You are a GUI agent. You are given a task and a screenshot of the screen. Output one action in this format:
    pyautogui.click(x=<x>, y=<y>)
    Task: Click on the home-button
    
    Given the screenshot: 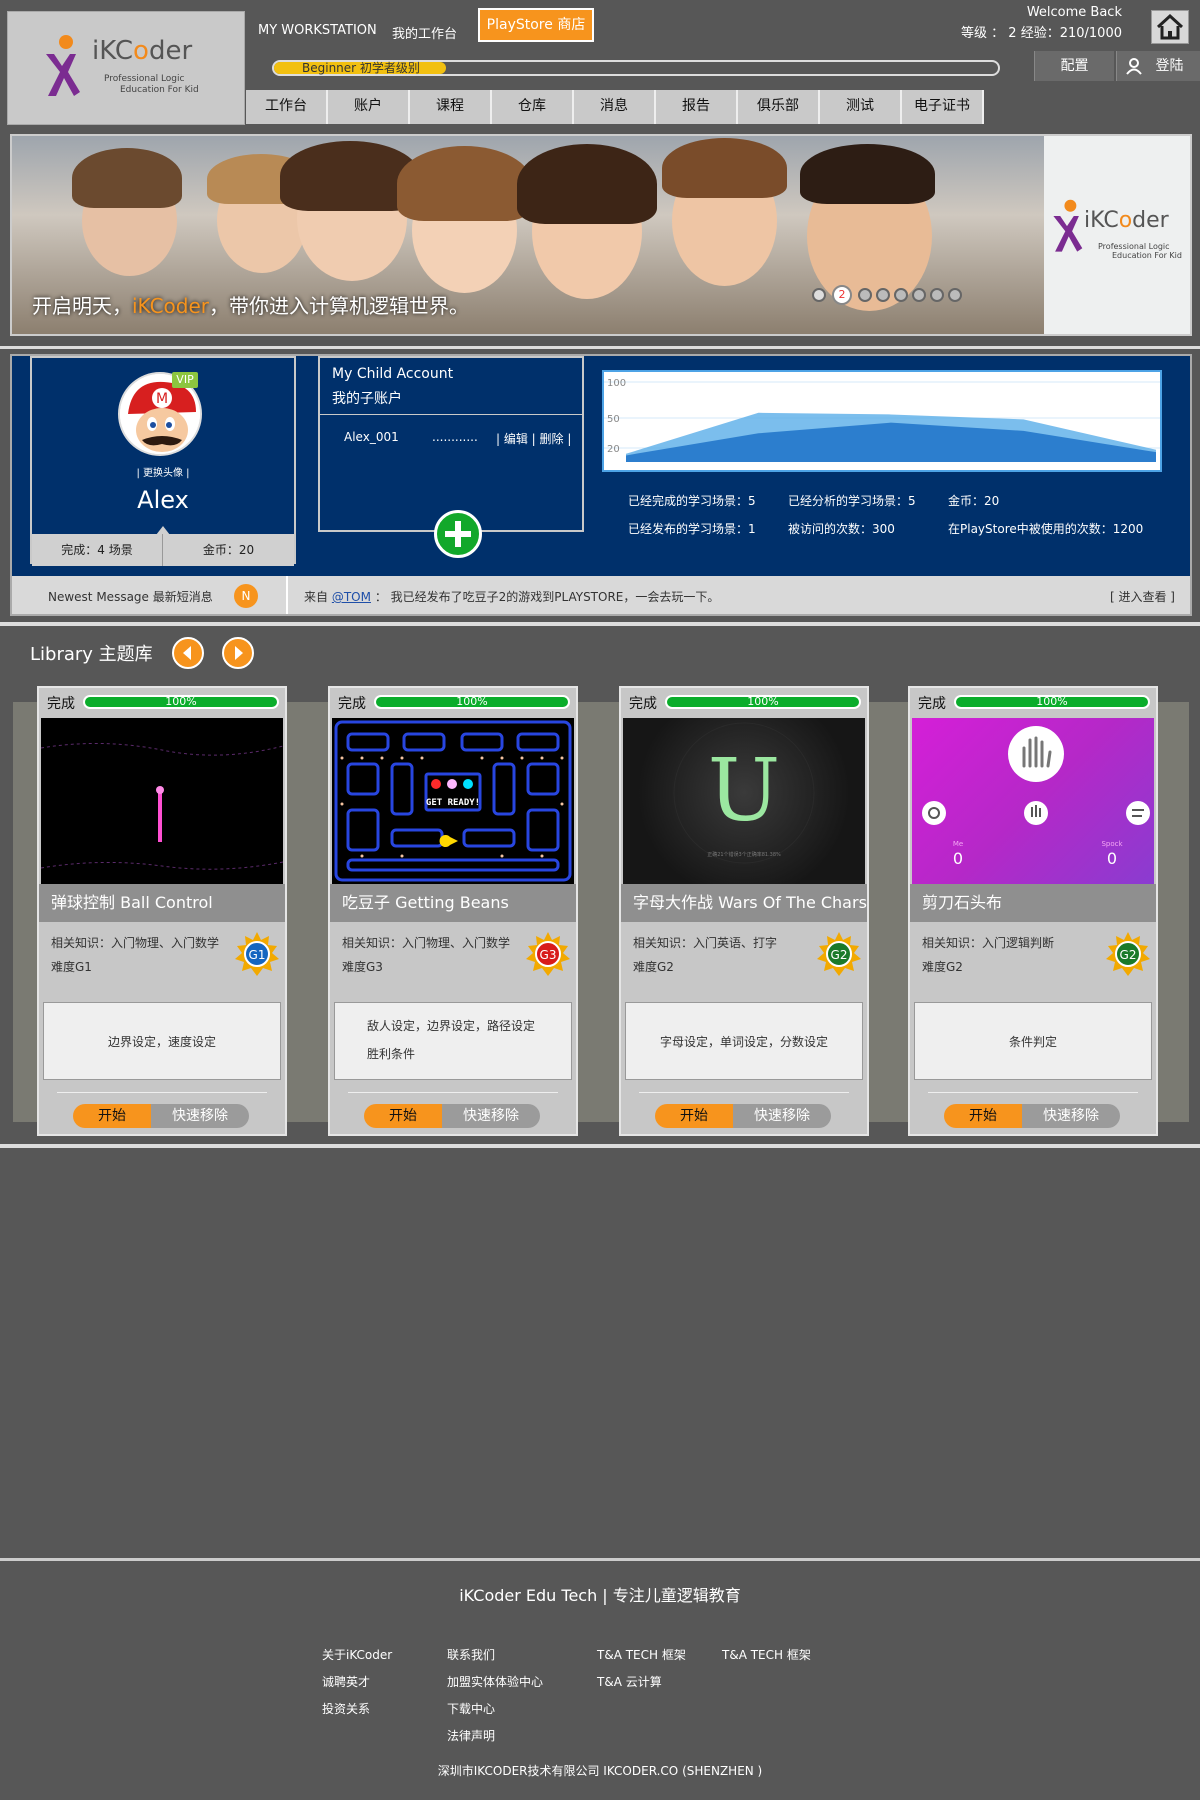 What is the action you would take?
    pyautogui.click(x=1170, y=27)
    